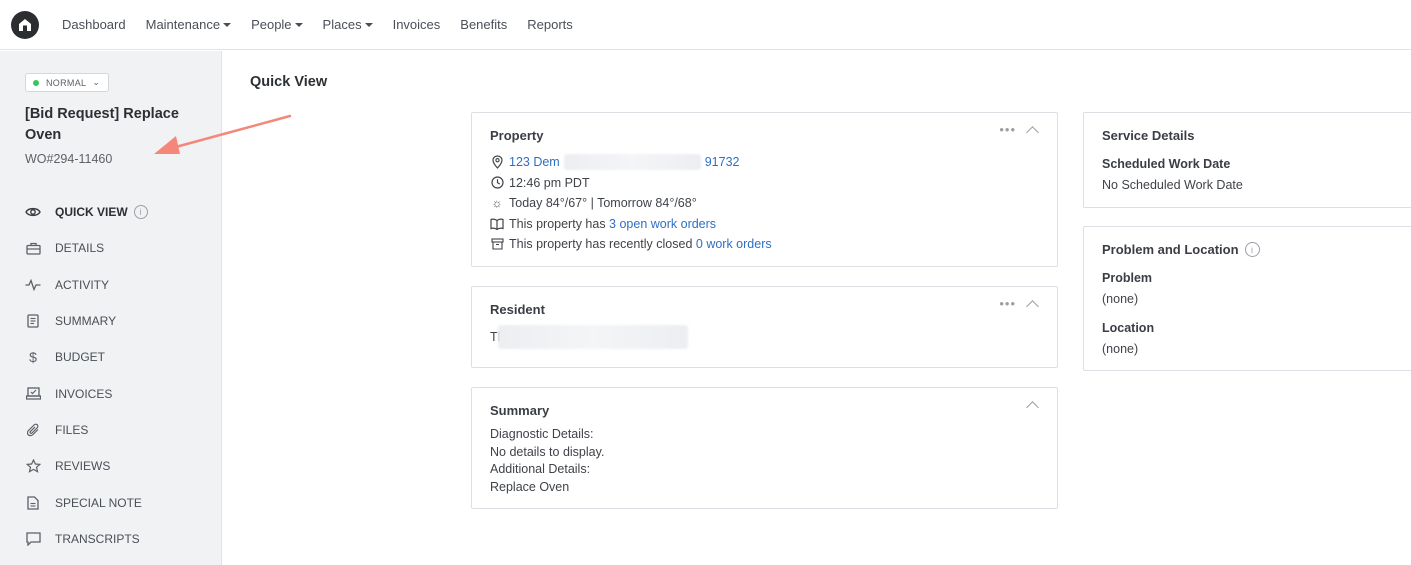 Image resolution: width=1411 pixels, height=565 pixels. What do you see at coordinates (530, 486) in the screenshot?
I see `summary-line: Replace Oven` at bounding box center [530, 486].